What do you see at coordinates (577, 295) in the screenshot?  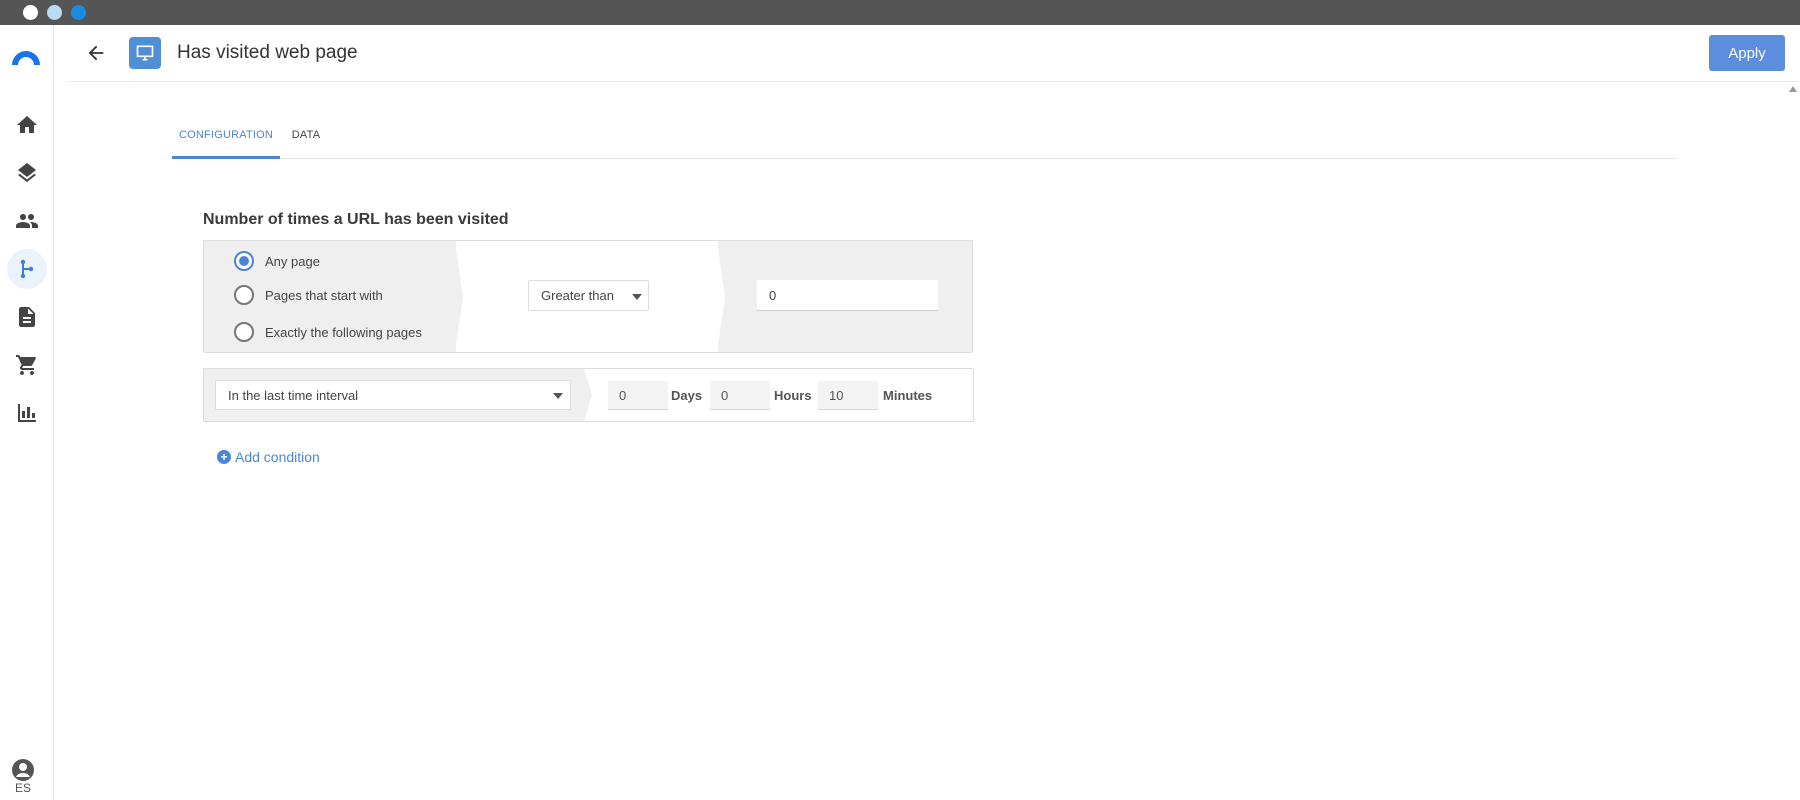 I see `comparator-value: Greater than` at bounding box center [577, 295].